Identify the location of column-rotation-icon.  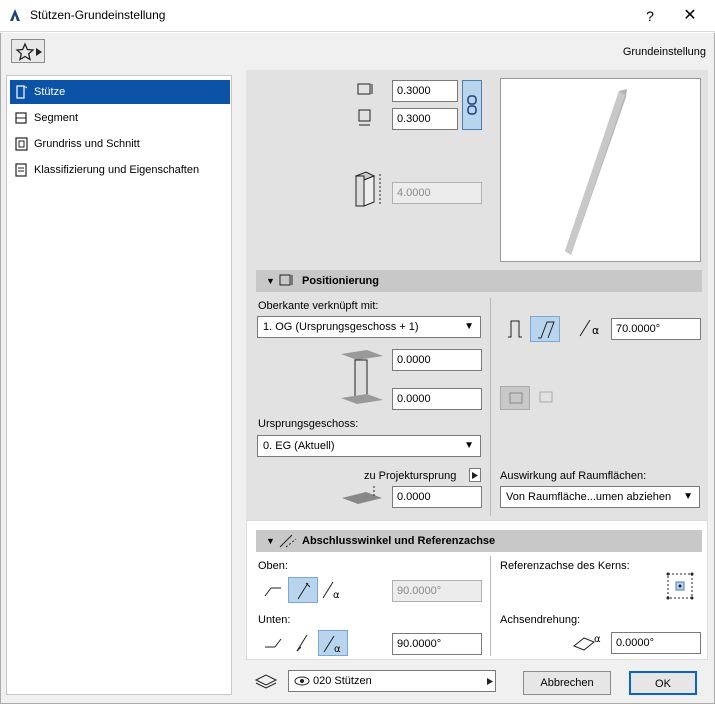
(546, 397).